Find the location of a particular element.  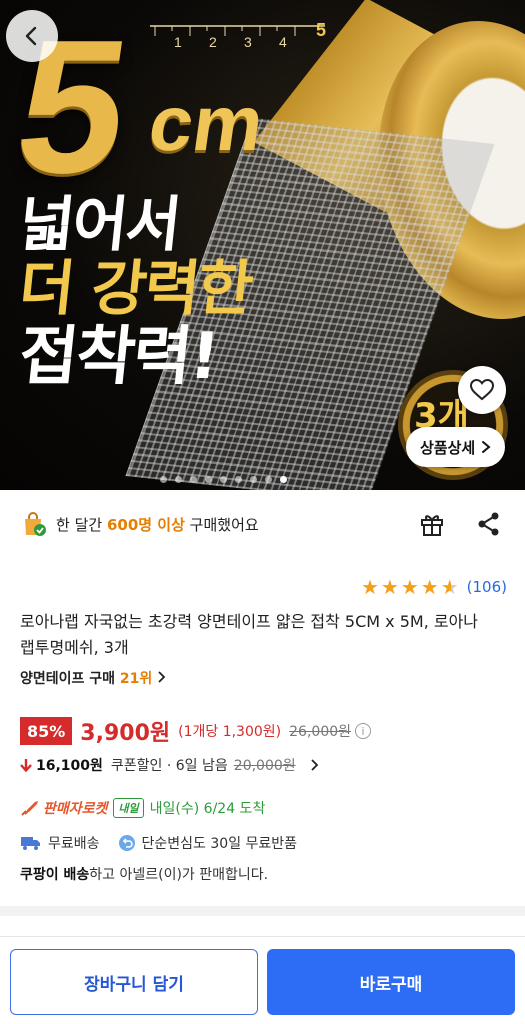

price-row: 85% 3,900원 (1개당 1,300원) 26,000원 i is located at coordinates (196, 731).